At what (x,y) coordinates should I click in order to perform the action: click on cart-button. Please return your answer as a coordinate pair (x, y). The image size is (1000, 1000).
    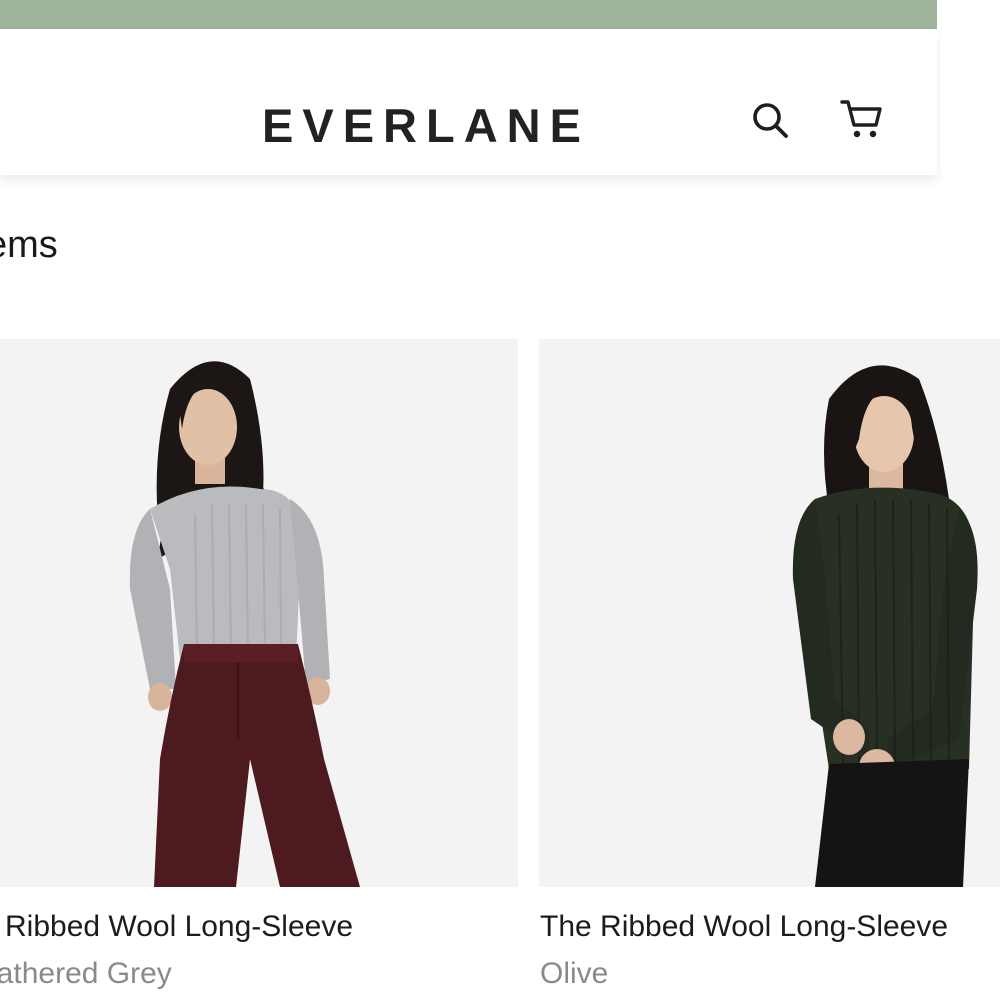
    Looking at the image, I should click on (862, 119).